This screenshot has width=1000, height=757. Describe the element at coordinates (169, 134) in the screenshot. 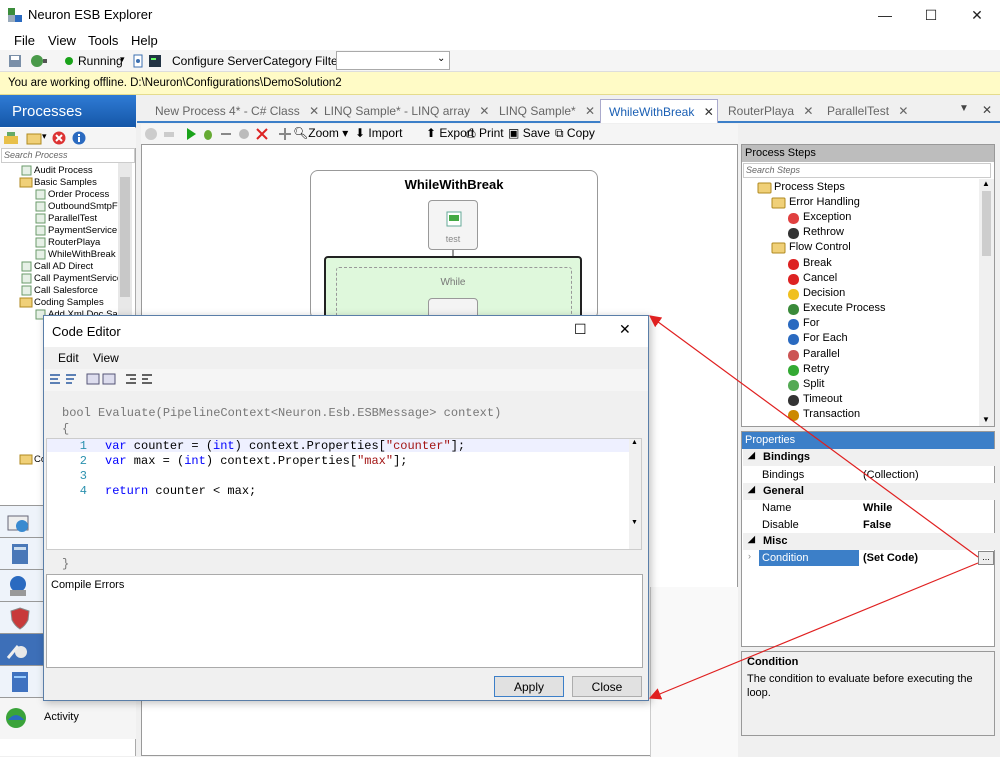

I see `toggle-icon` at that location.